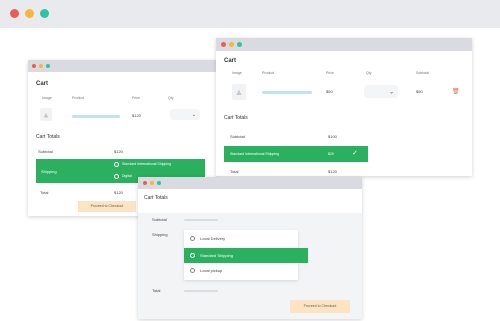 Image resolution: width=500 pixels, height=321 pixels. What do you see at coordinates (146, 164) in the screenshot?
I see `shipping-option-1: Standard International Shipping` at bounding box center [146, 164].